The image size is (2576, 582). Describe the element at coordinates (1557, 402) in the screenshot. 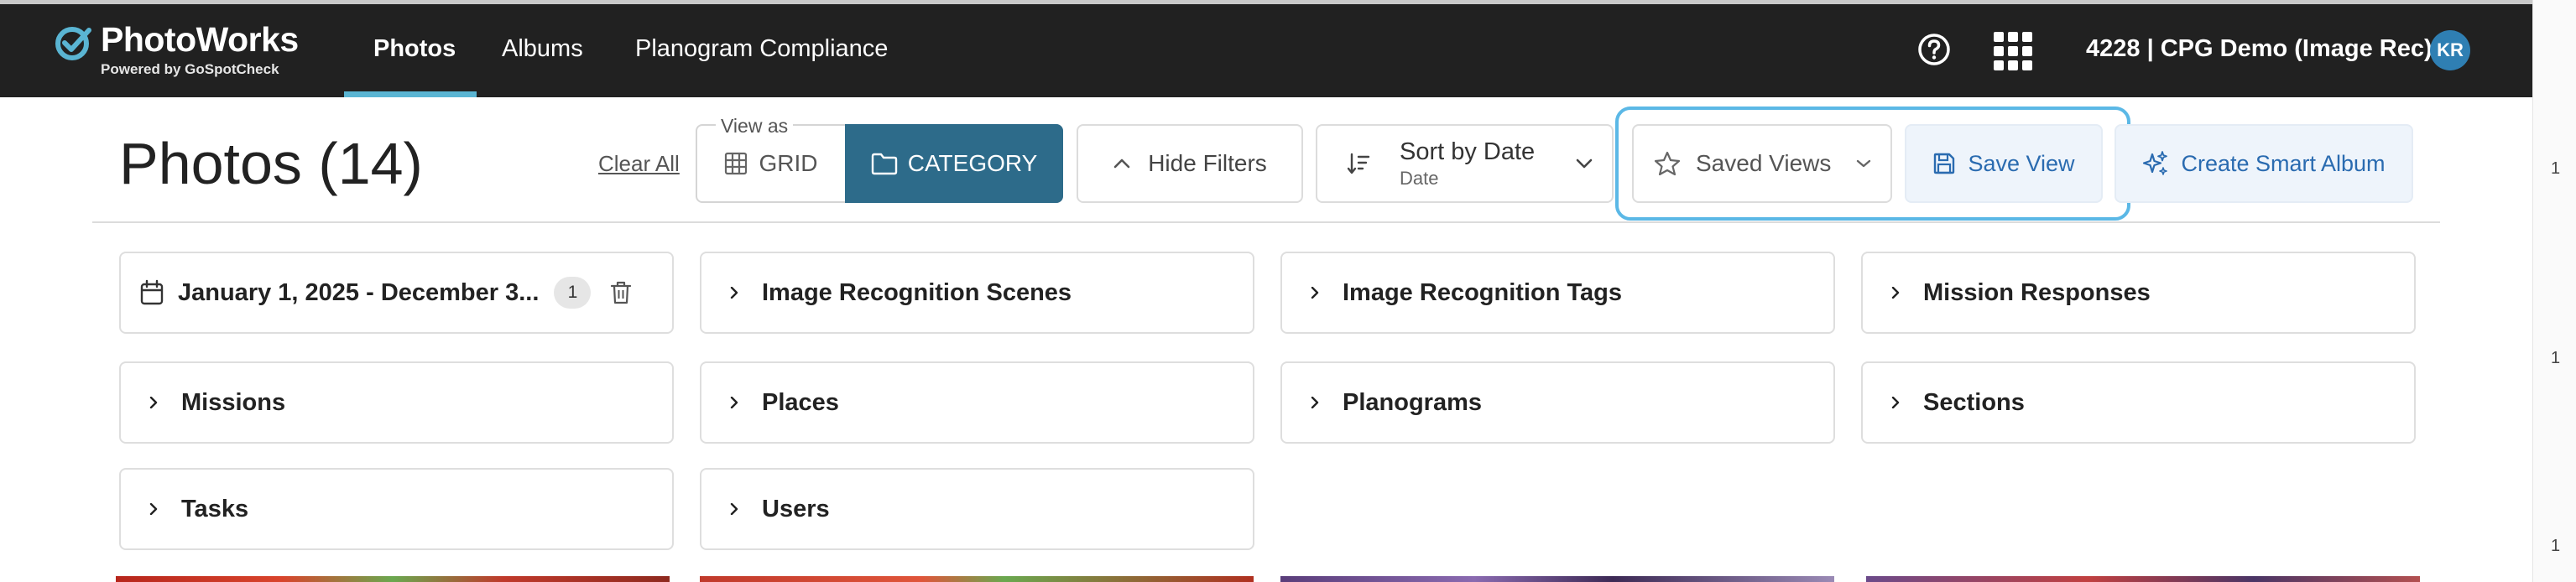

I see `filter-planograms: Planograms` at that location.